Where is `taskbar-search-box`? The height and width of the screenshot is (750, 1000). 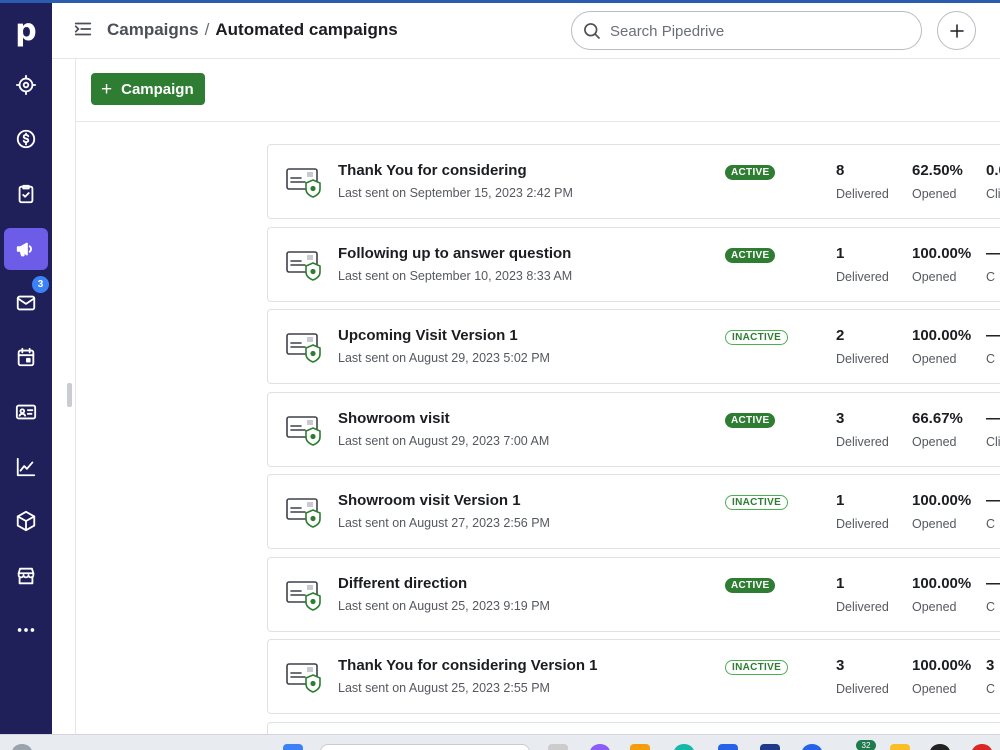 taskbar-search-box is located at coordinates (425, 747).